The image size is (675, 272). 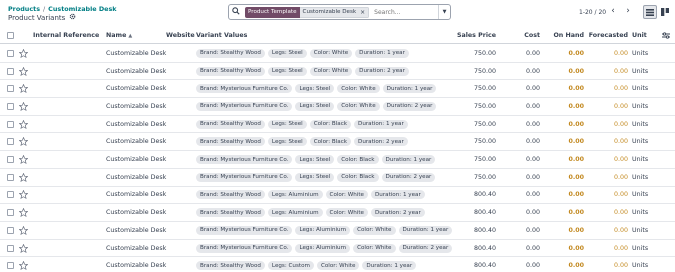 What do you see at coordinates (628, 12) in the screenshot?
I see `pager-next-button: ›` at bounding box center [628, 12].